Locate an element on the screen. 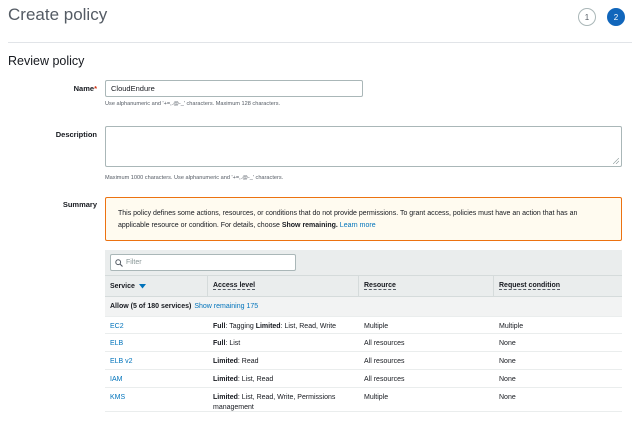 Image resolution: width=640 pixels, height=424 pixels. show-remaining-link: Show remaining 175 is located at coordinates (226, 306).